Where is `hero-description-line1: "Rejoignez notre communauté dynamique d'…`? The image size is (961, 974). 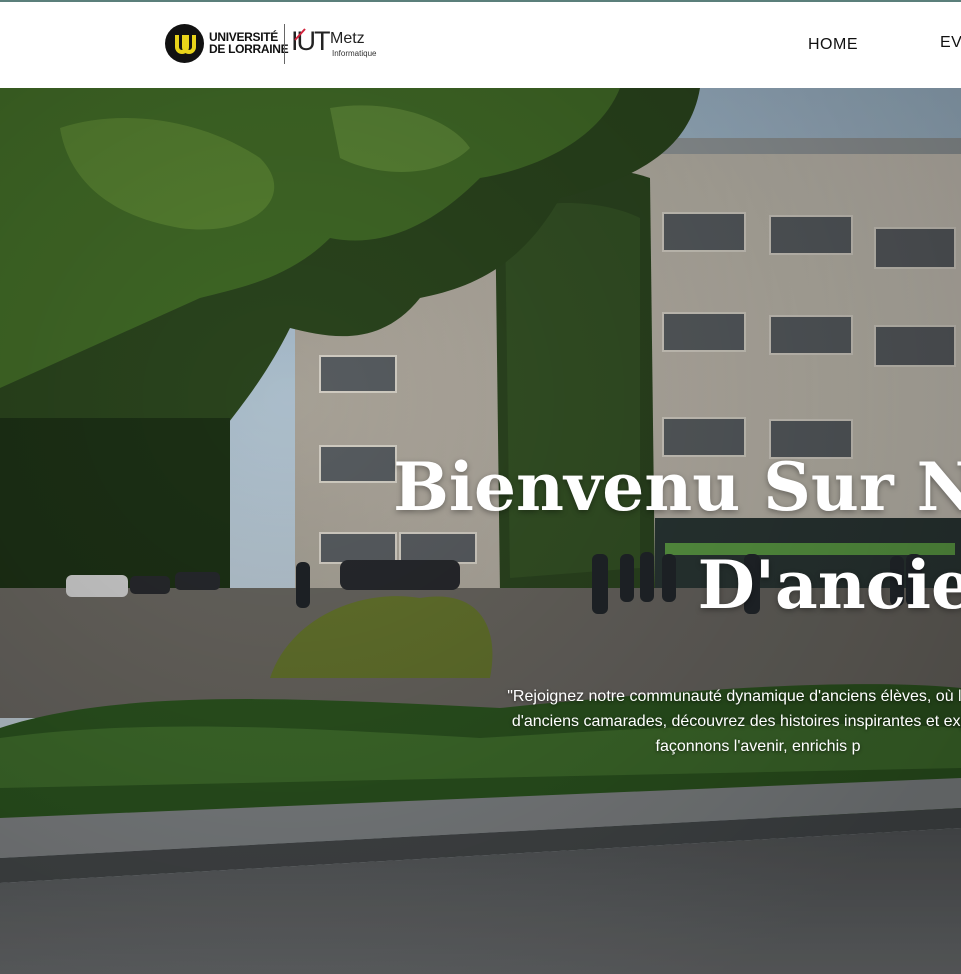 hero-description-line1: "Rejoignez notre communauté dynamique d'… is located at coordinates (734, 696).